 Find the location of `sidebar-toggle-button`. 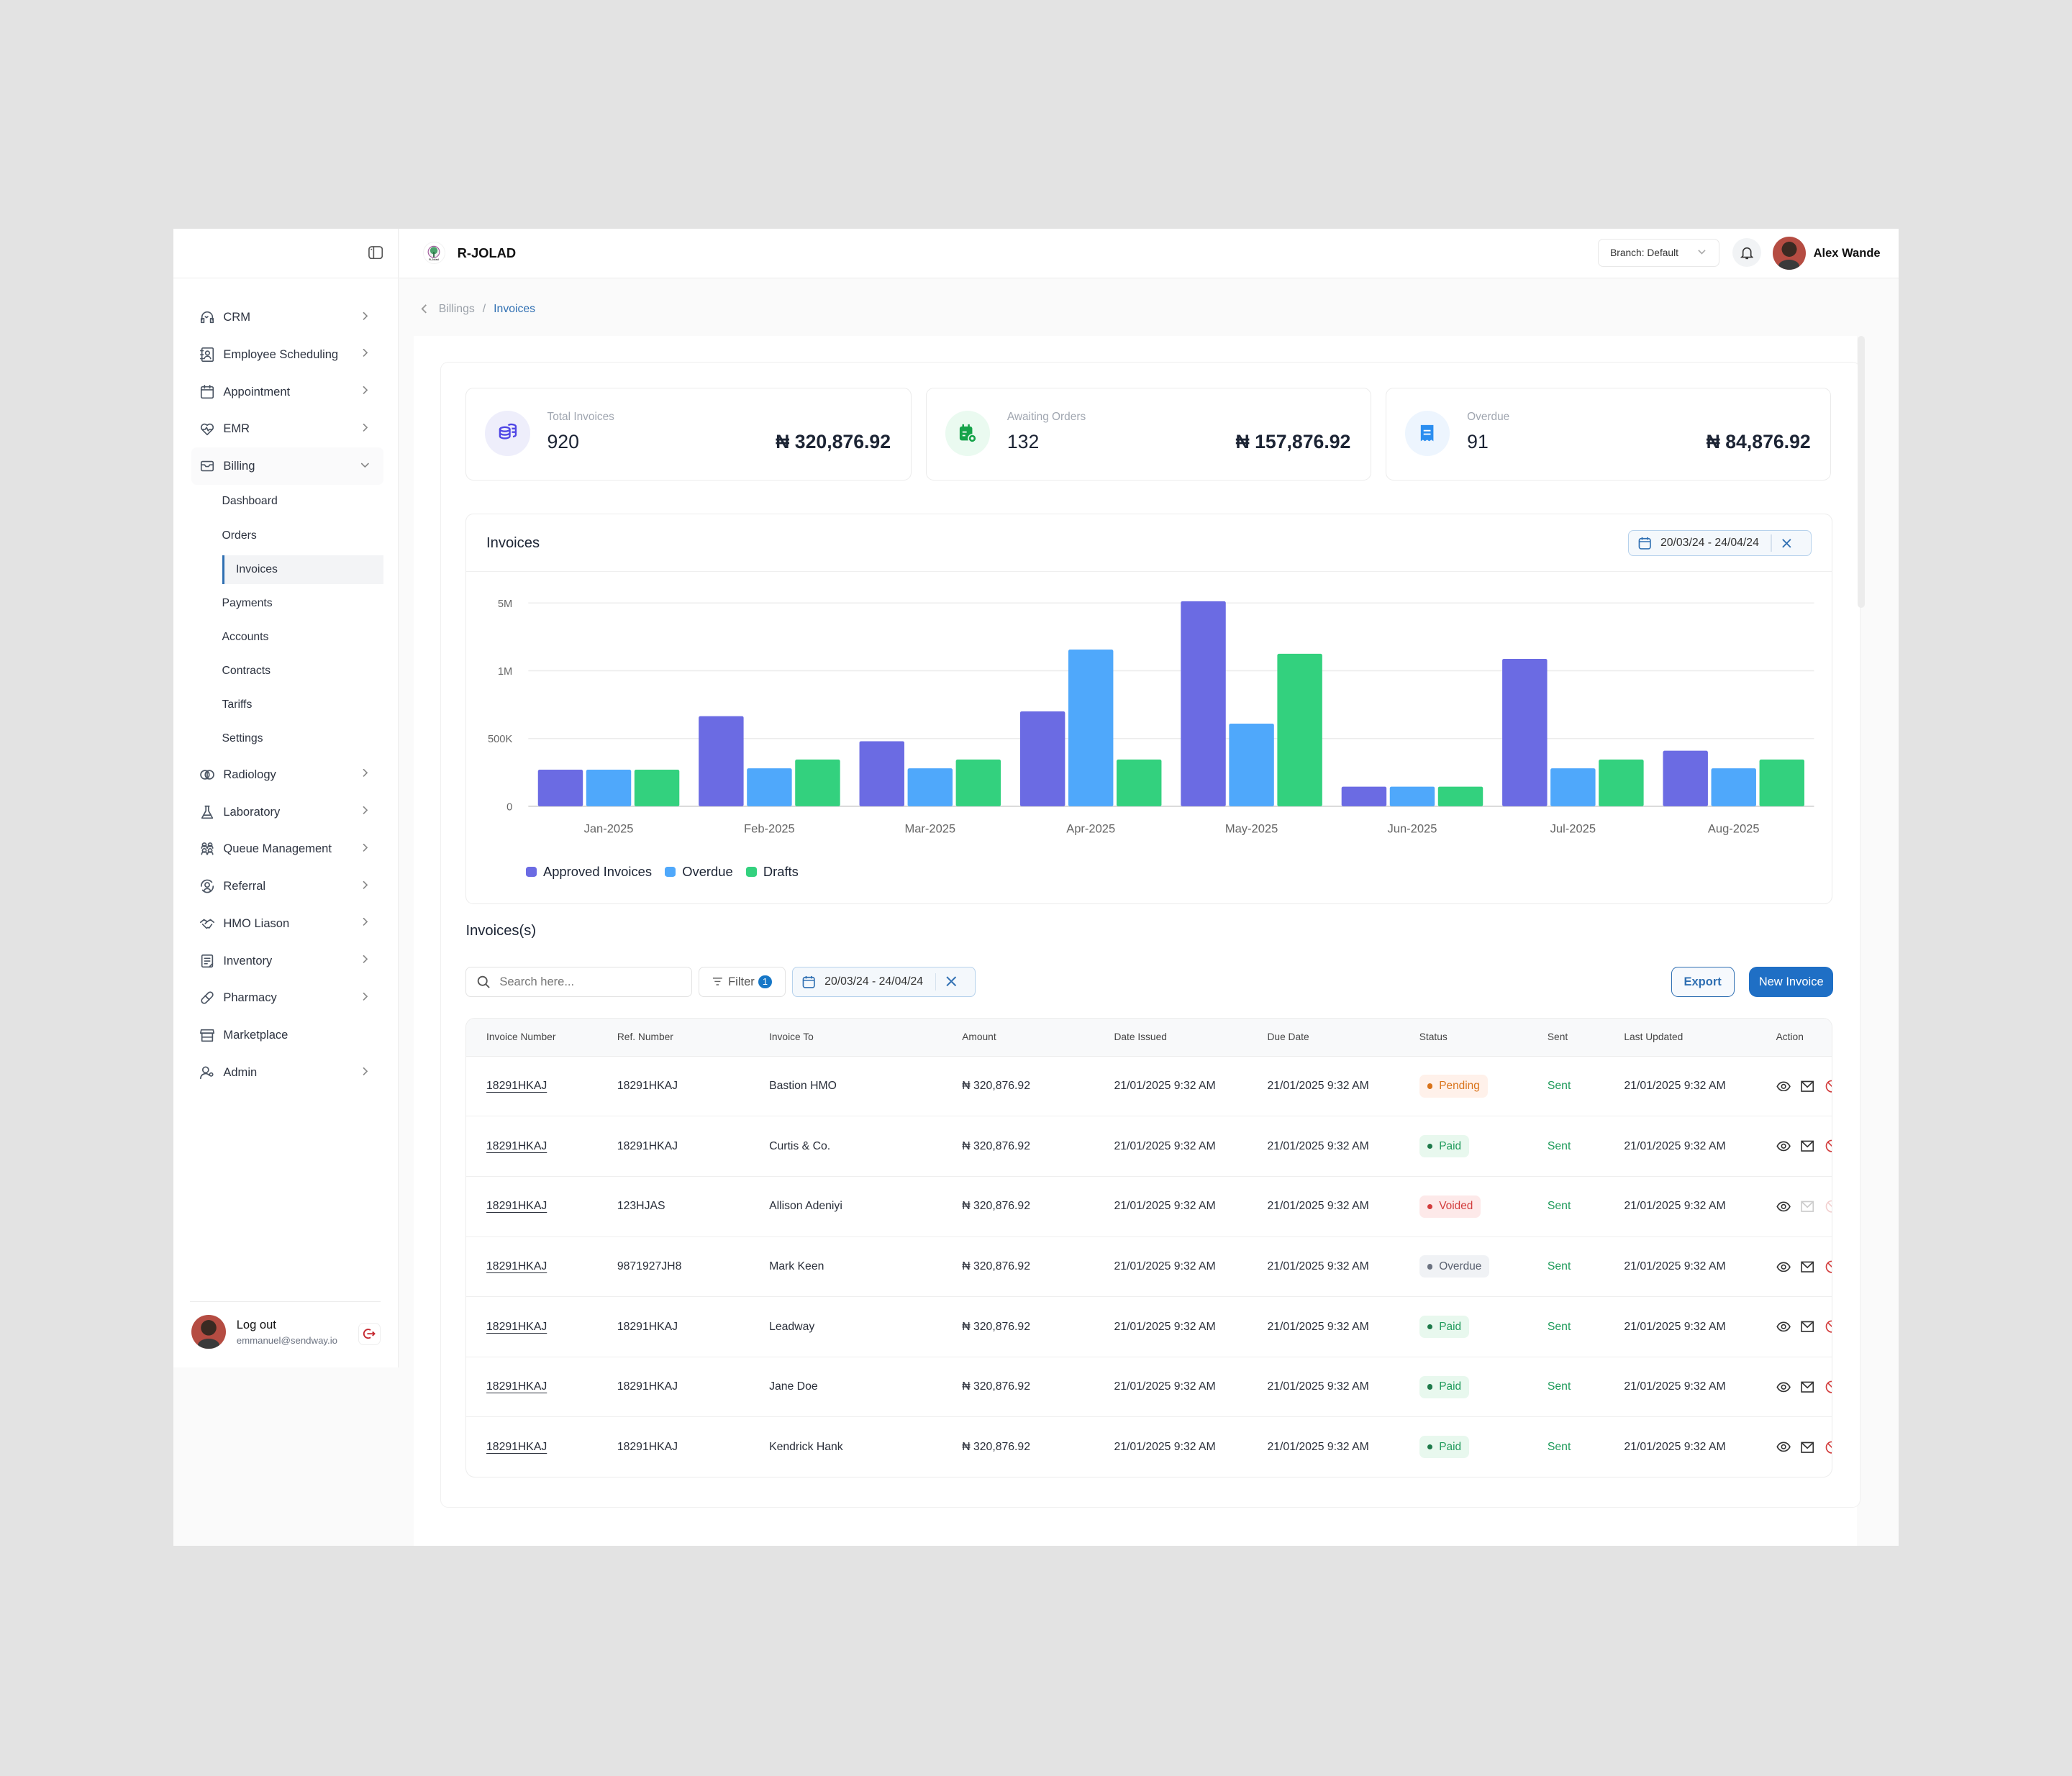

sidebar-toggle-button is located at coordinates (375, 252).